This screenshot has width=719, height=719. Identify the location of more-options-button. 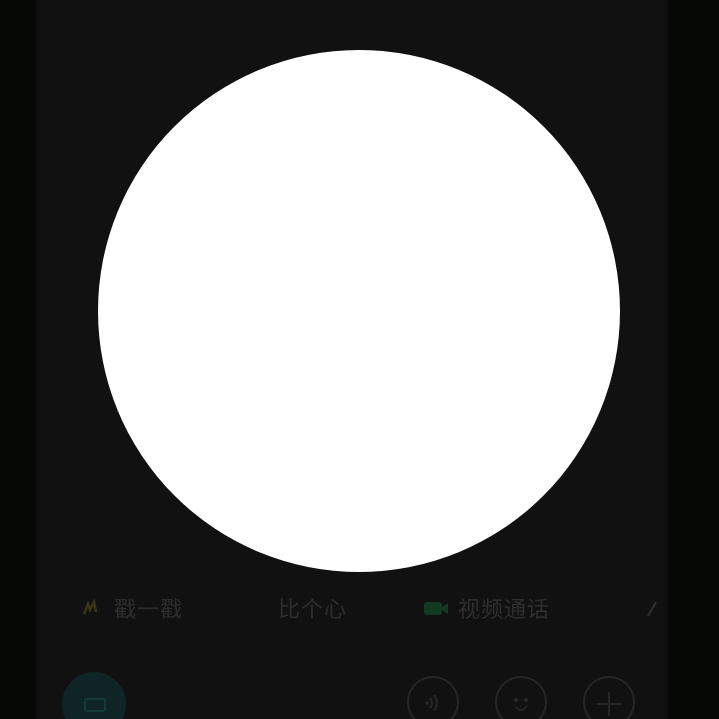
(609, 697).